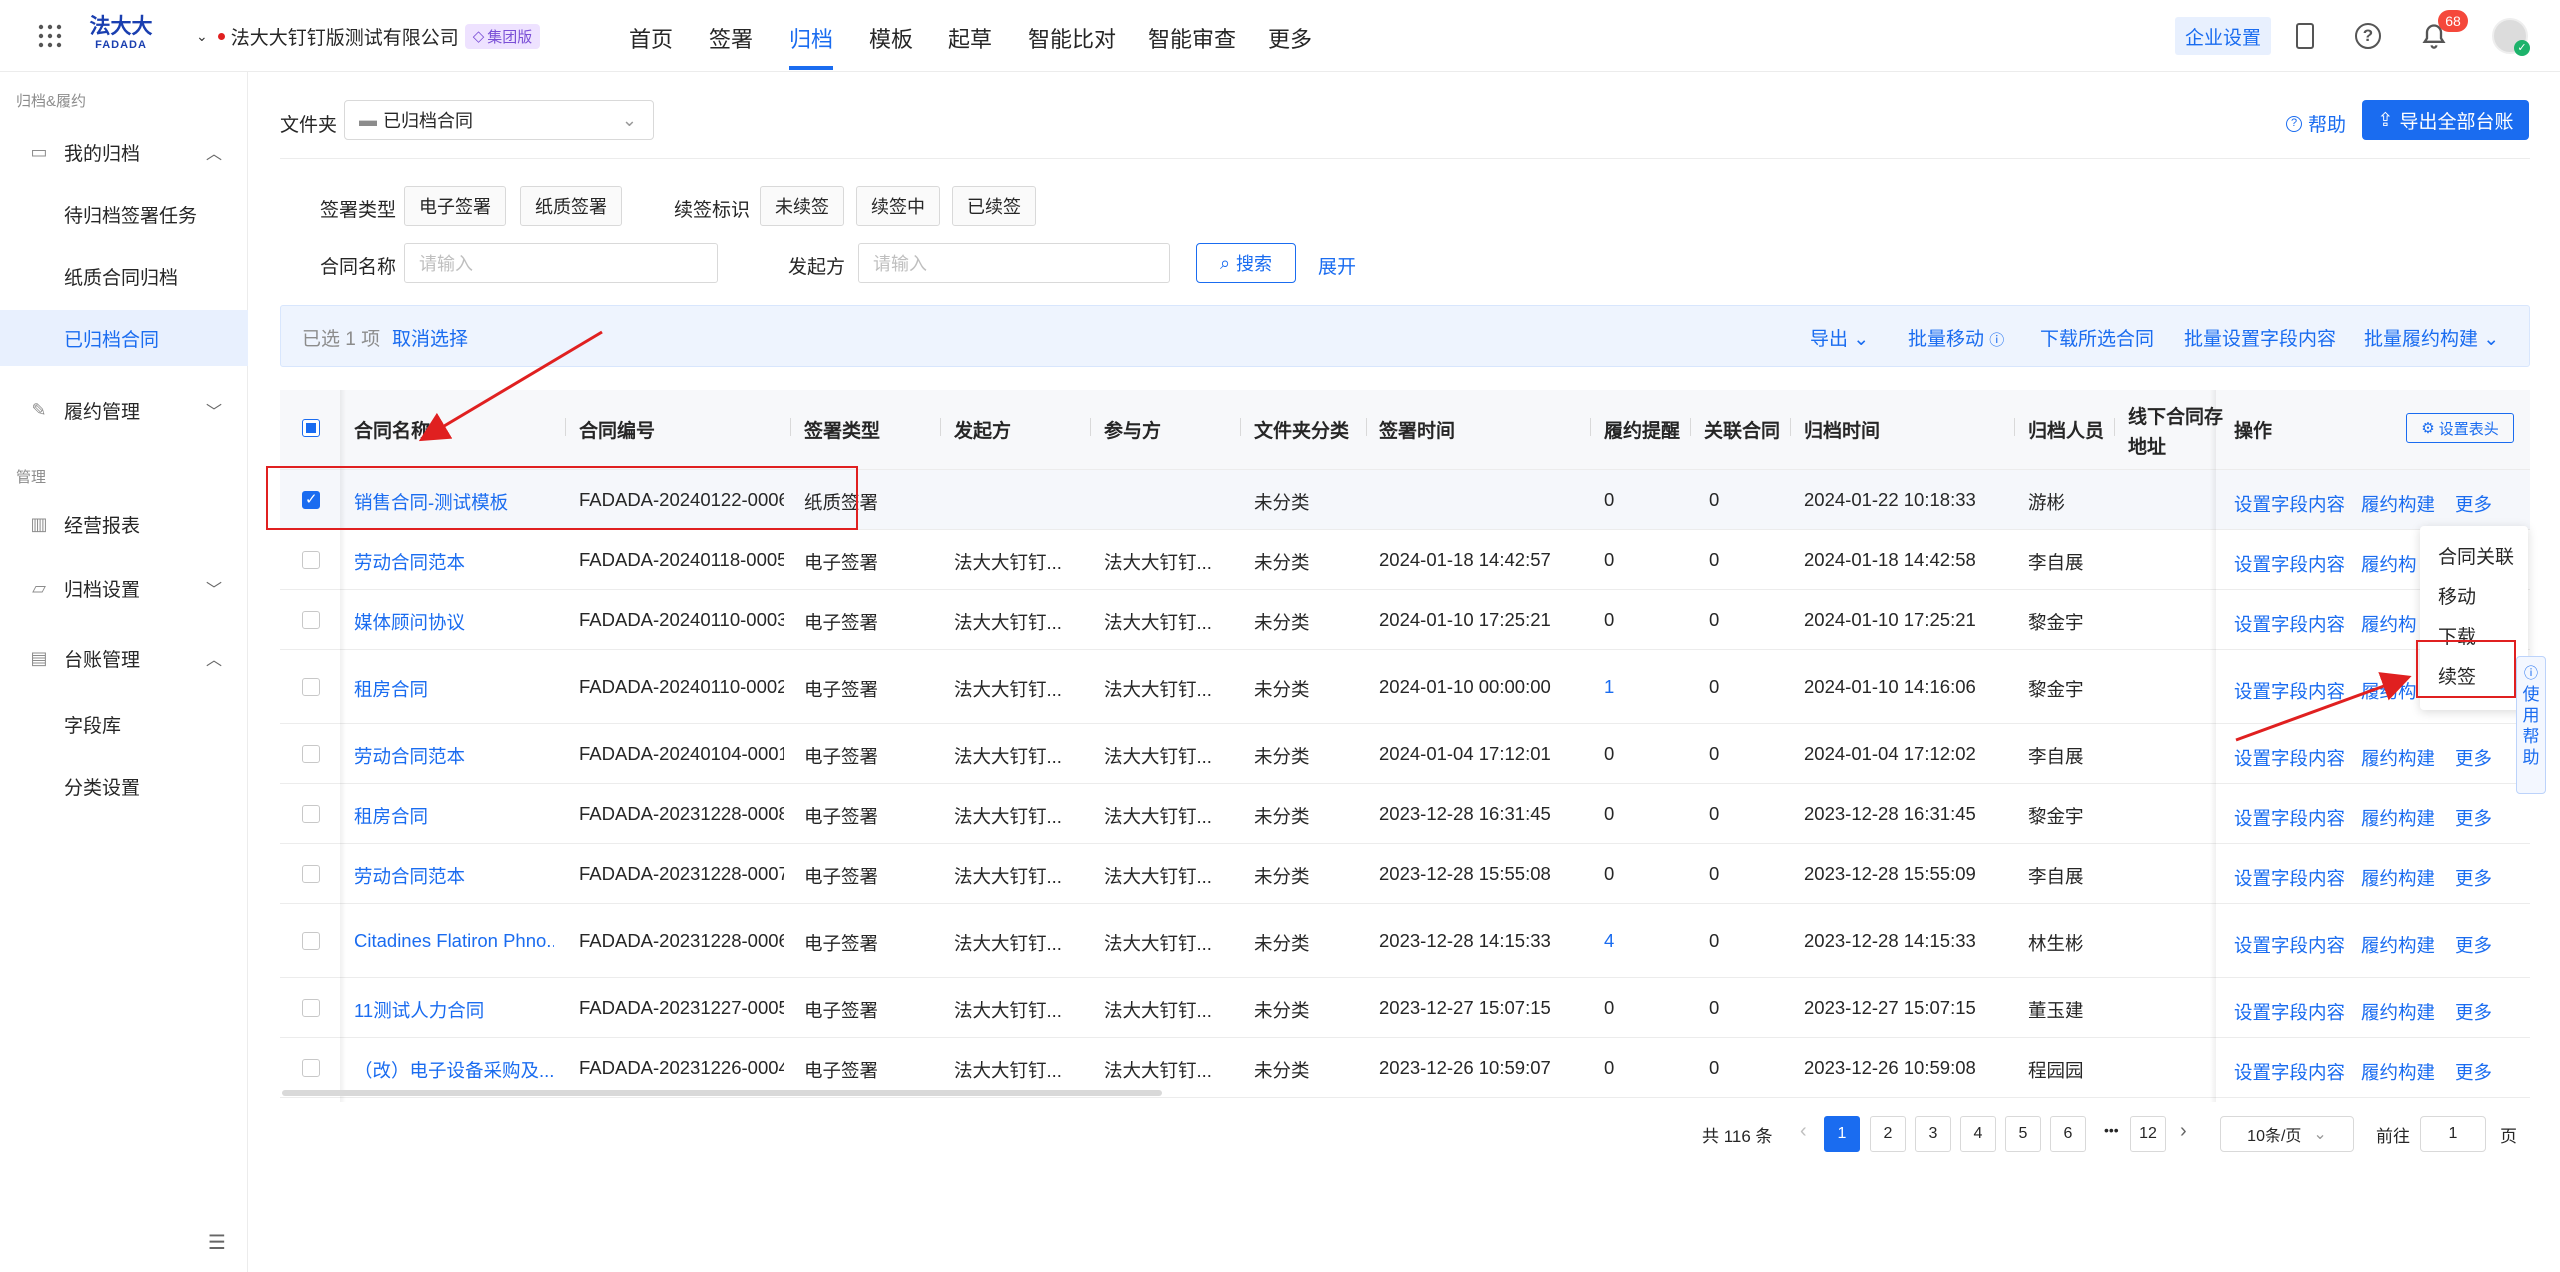 Image resolution: width=2560 pixels, height=1272 pixels. What do you see at coordinates (2323, 707) in the screenshot?
I see `annotation-arrow-renew` at bounding box center [2323, 707].